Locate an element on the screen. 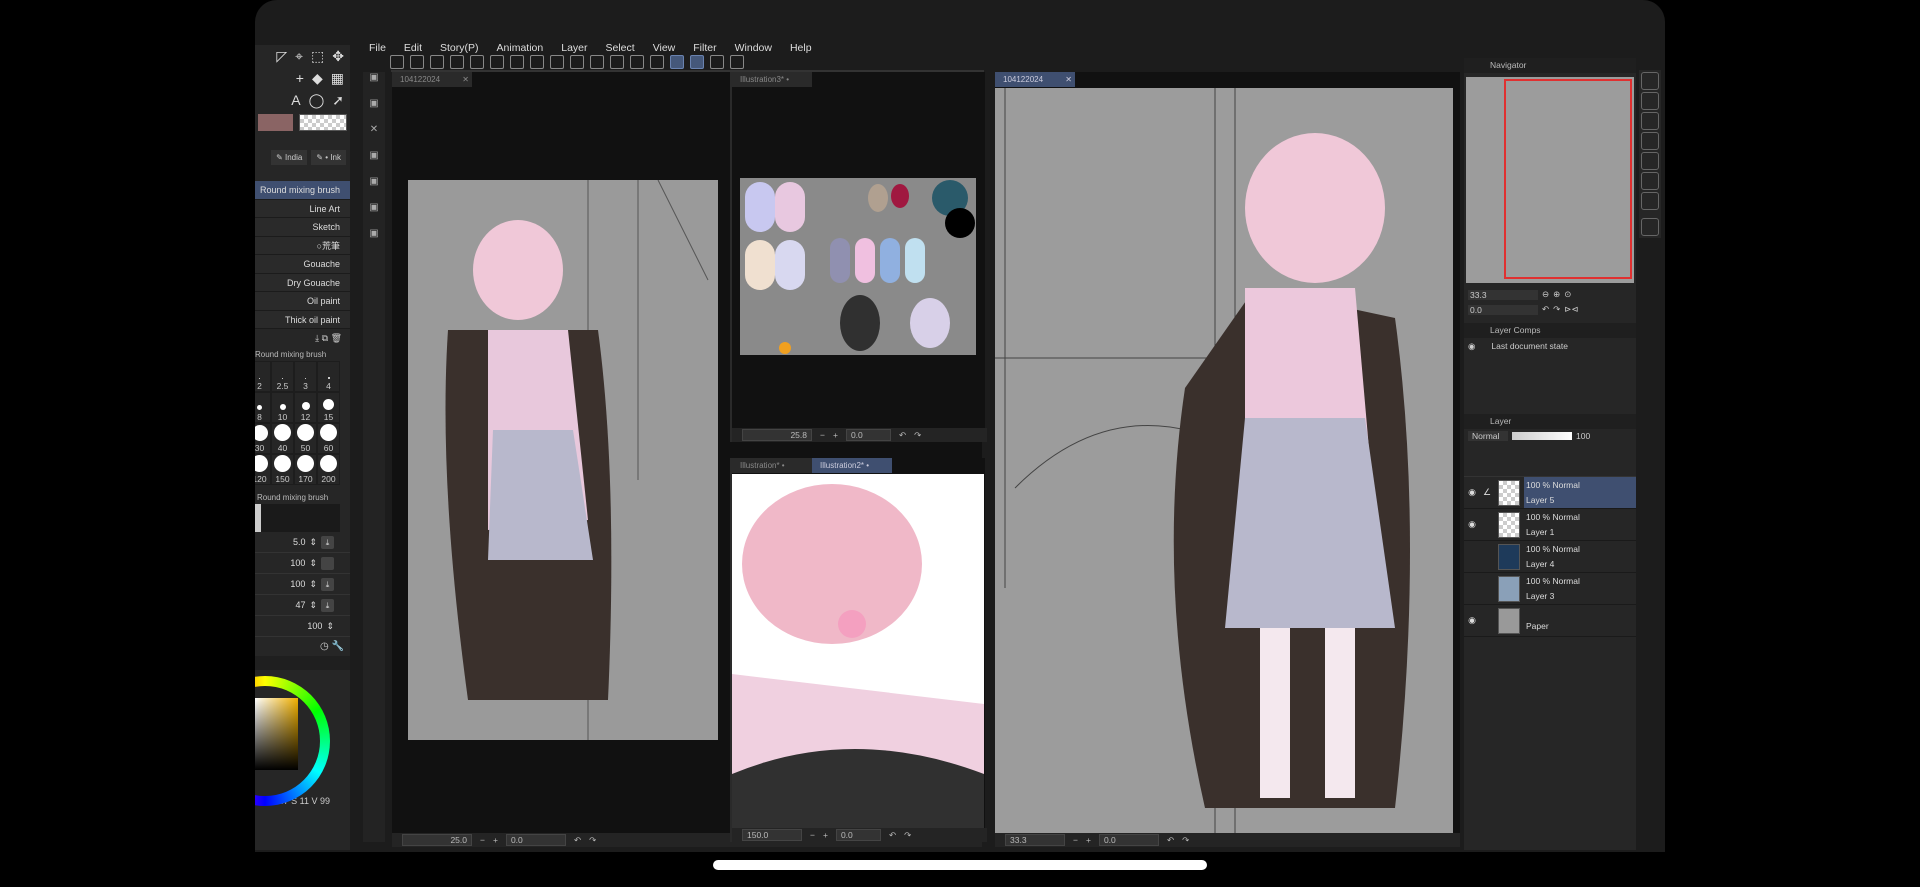  brush-item: Round mixing brush is located at coordinates (302, 190).